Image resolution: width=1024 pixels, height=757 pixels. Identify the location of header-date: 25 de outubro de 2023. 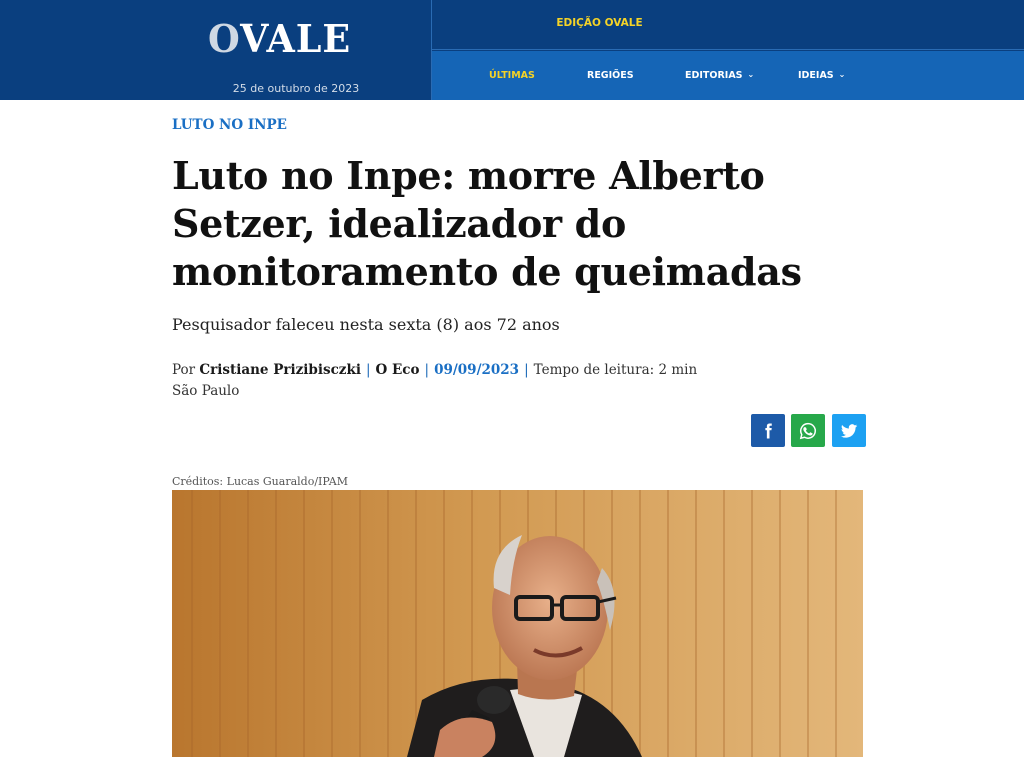
(296, 86).